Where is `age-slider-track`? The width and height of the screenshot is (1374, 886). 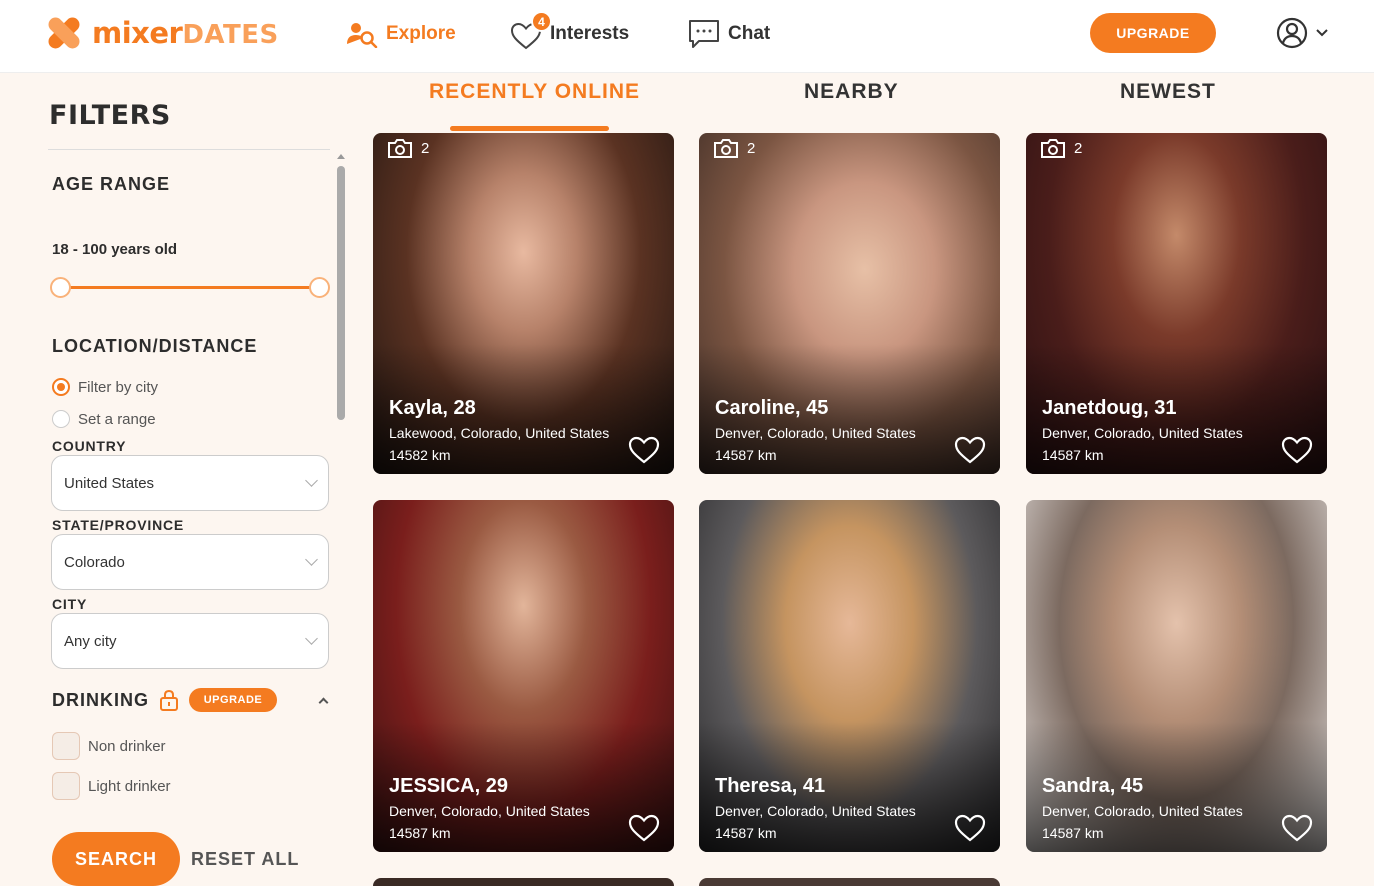
age-slider-track is located at coordinates (190, 287).